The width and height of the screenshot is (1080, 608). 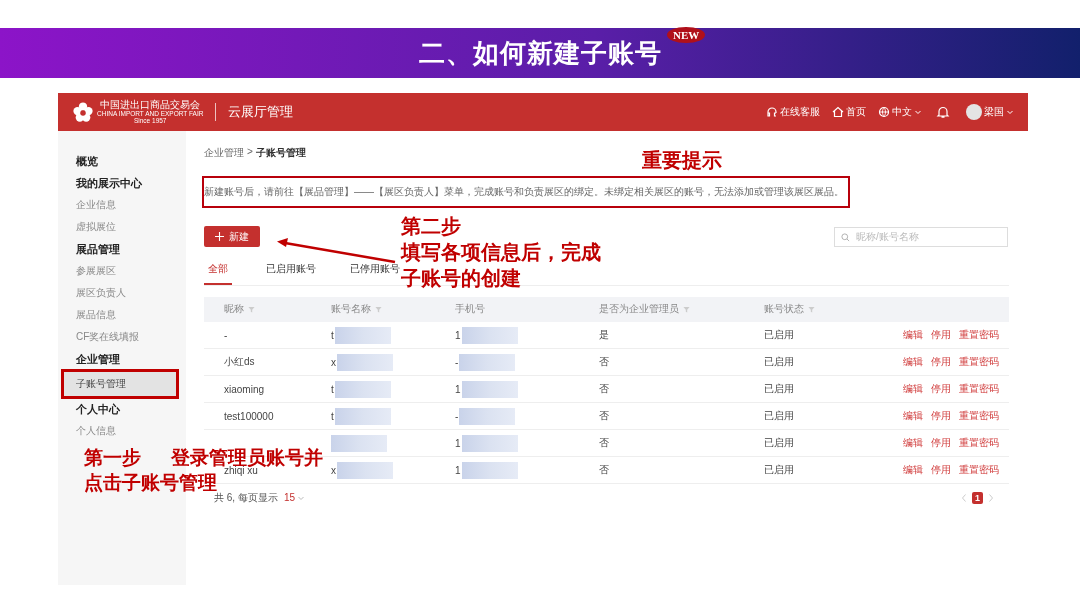 What do you see at coordinates (244, 389) in the screenshot?
I see `table-cell: xiaoming` at bounding box center [244, 389].